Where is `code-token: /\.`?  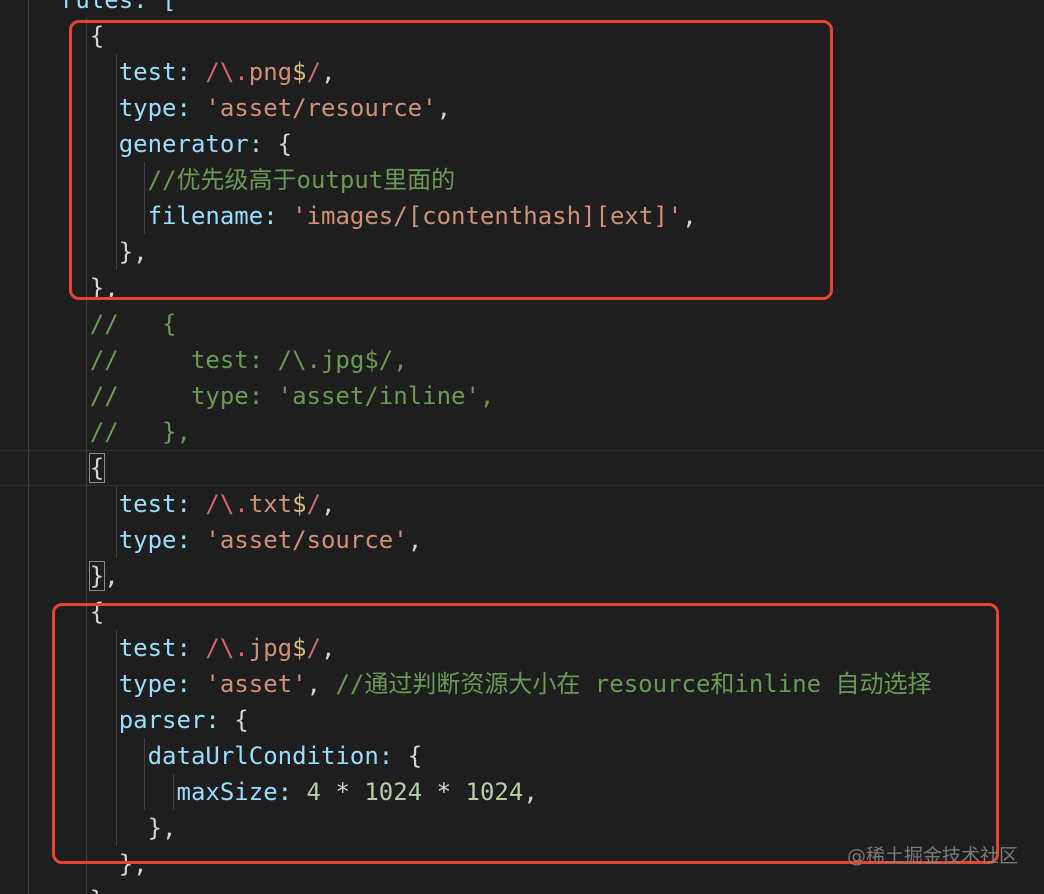
code-token: /\. is located at coordinates (227, 504).